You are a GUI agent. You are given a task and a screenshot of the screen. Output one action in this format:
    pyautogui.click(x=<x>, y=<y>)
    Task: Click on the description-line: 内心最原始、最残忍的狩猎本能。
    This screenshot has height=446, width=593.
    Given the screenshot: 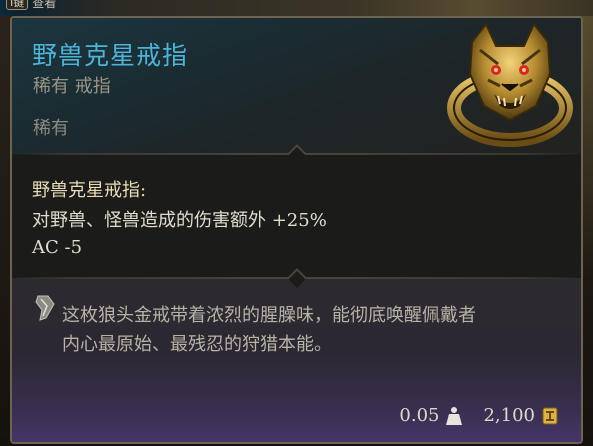 What is the action you would take?
    pyautogui.click(x=197, y=344)
    